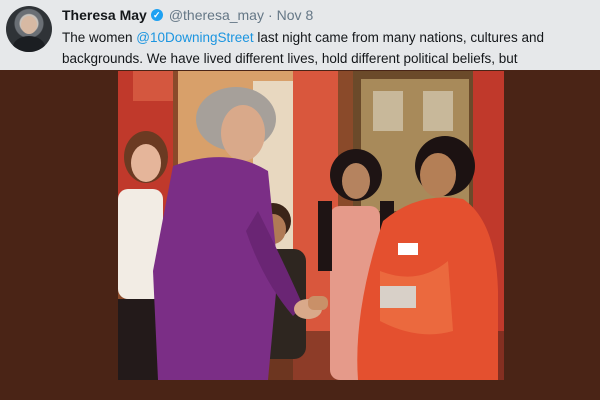  I want to click on verified-check-icon: ✓, so click(156, 15).